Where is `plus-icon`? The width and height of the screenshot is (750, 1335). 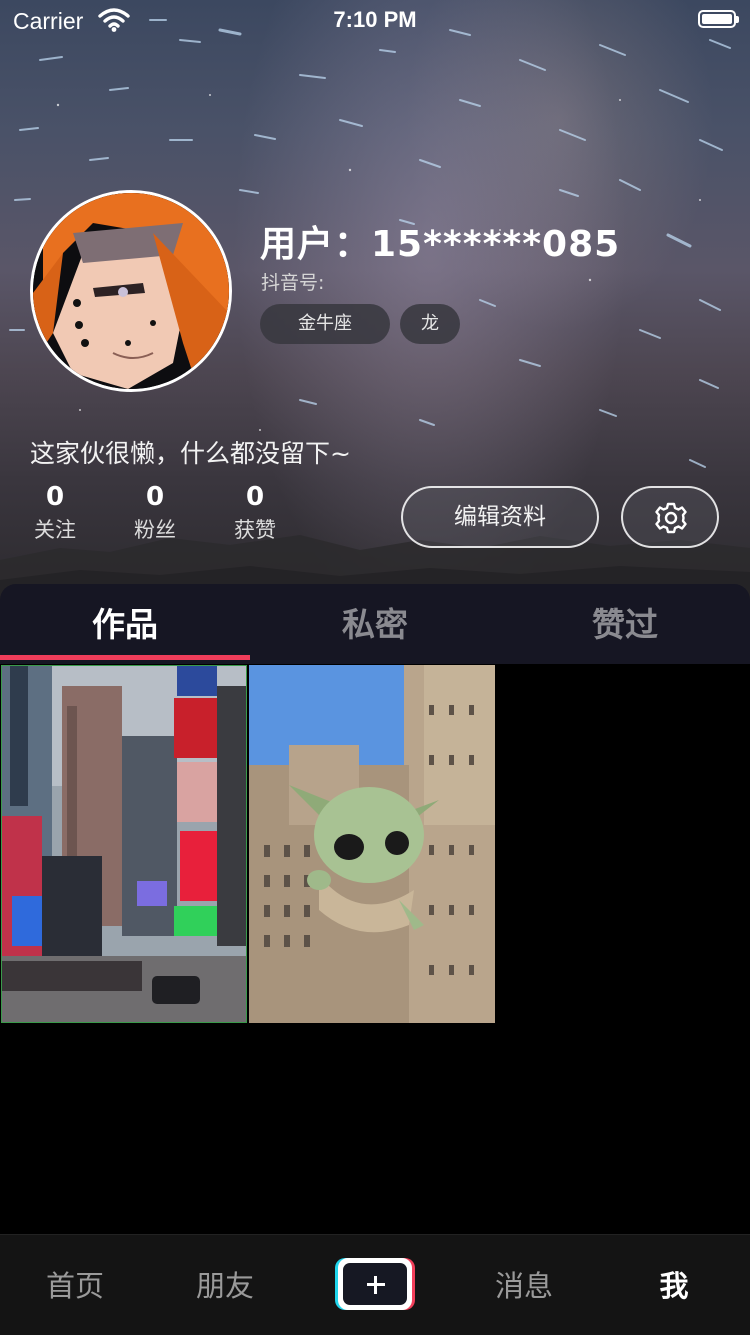 plus-icon is located at coordinates (375, 1284).